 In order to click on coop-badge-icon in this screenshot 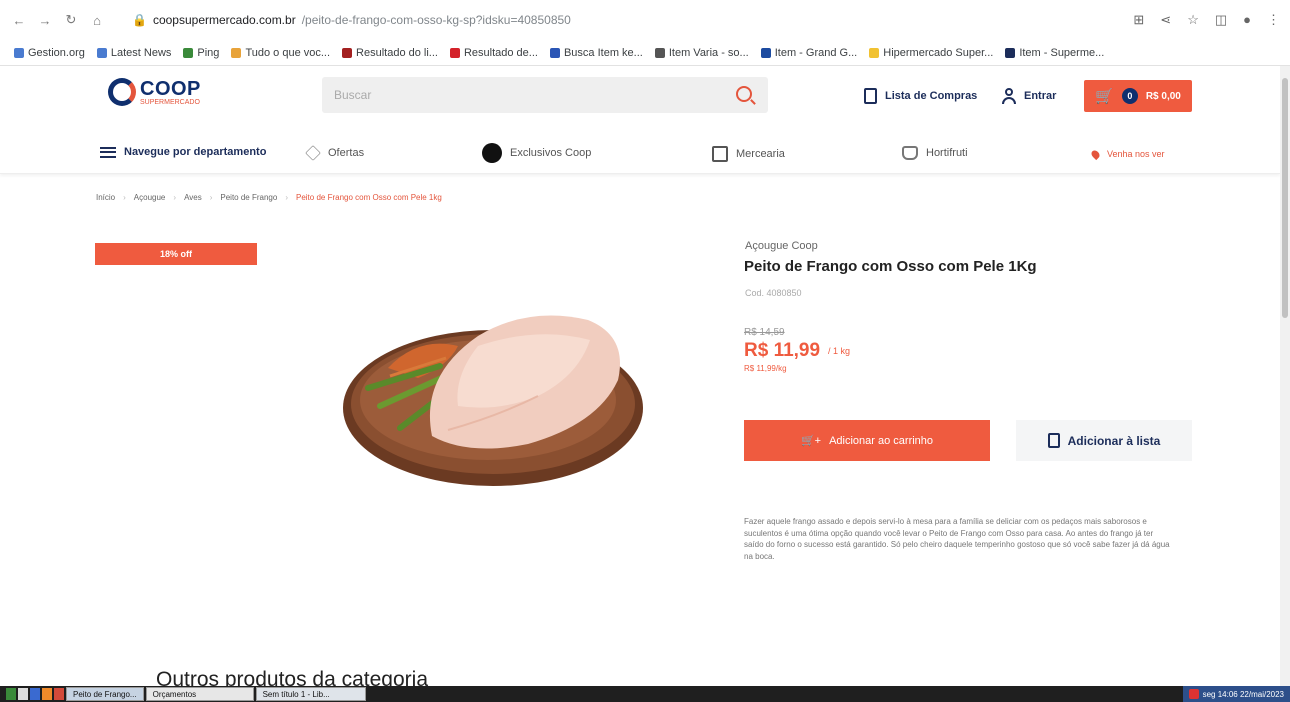, I will do `click(492, 153)`.